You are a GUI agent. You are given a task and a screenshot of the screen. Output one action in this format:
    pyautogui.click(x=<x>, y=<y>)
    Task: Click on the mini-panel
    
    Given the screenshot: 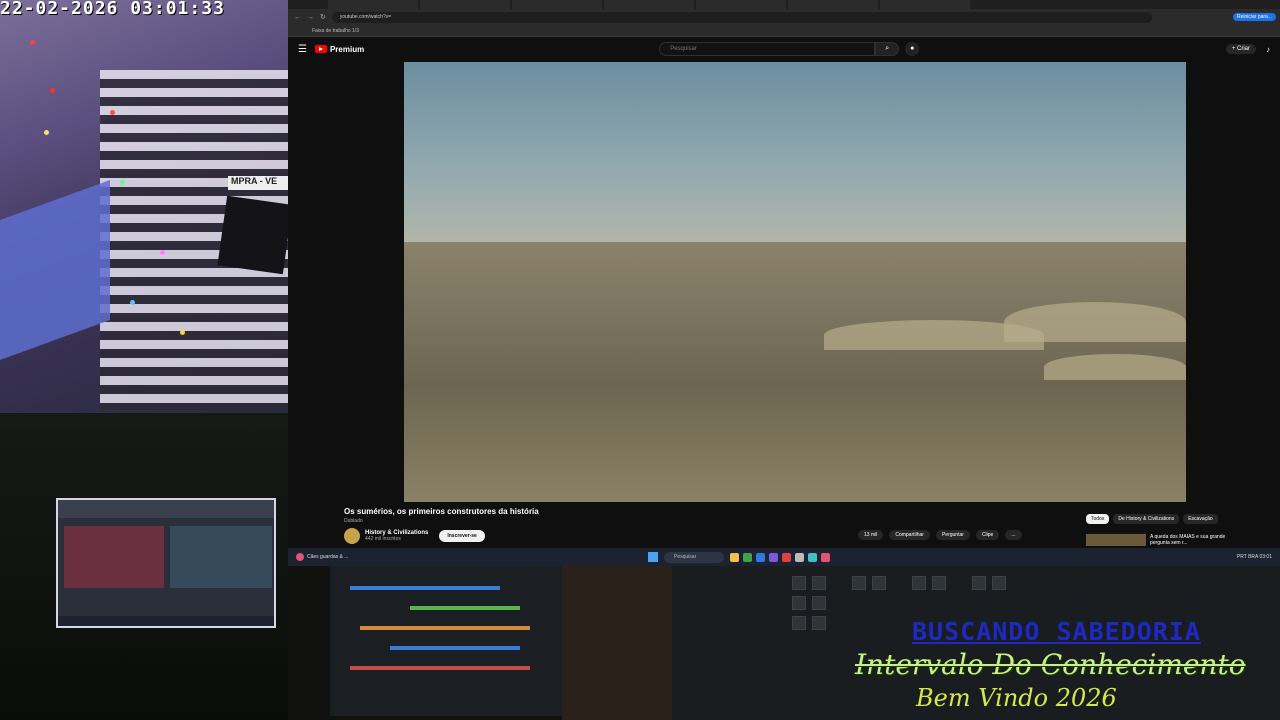 What is the action you would take?
    pyautogui.click(x=221, y=557)
    